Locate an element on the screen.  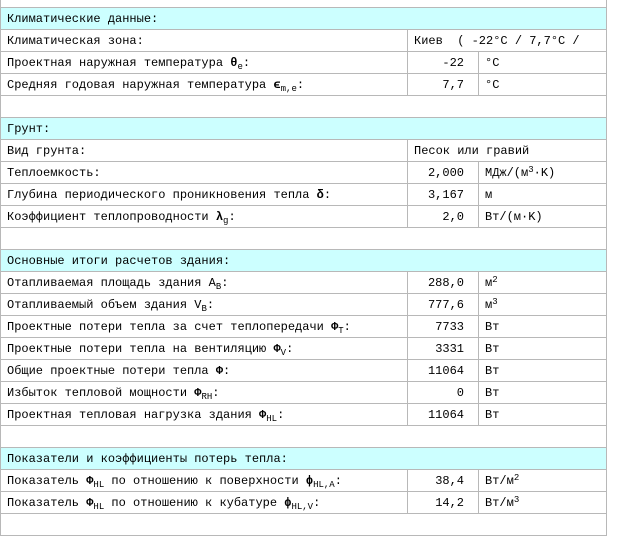
unit-text: Вт/(м·K) is located at coordinates (514, 216).